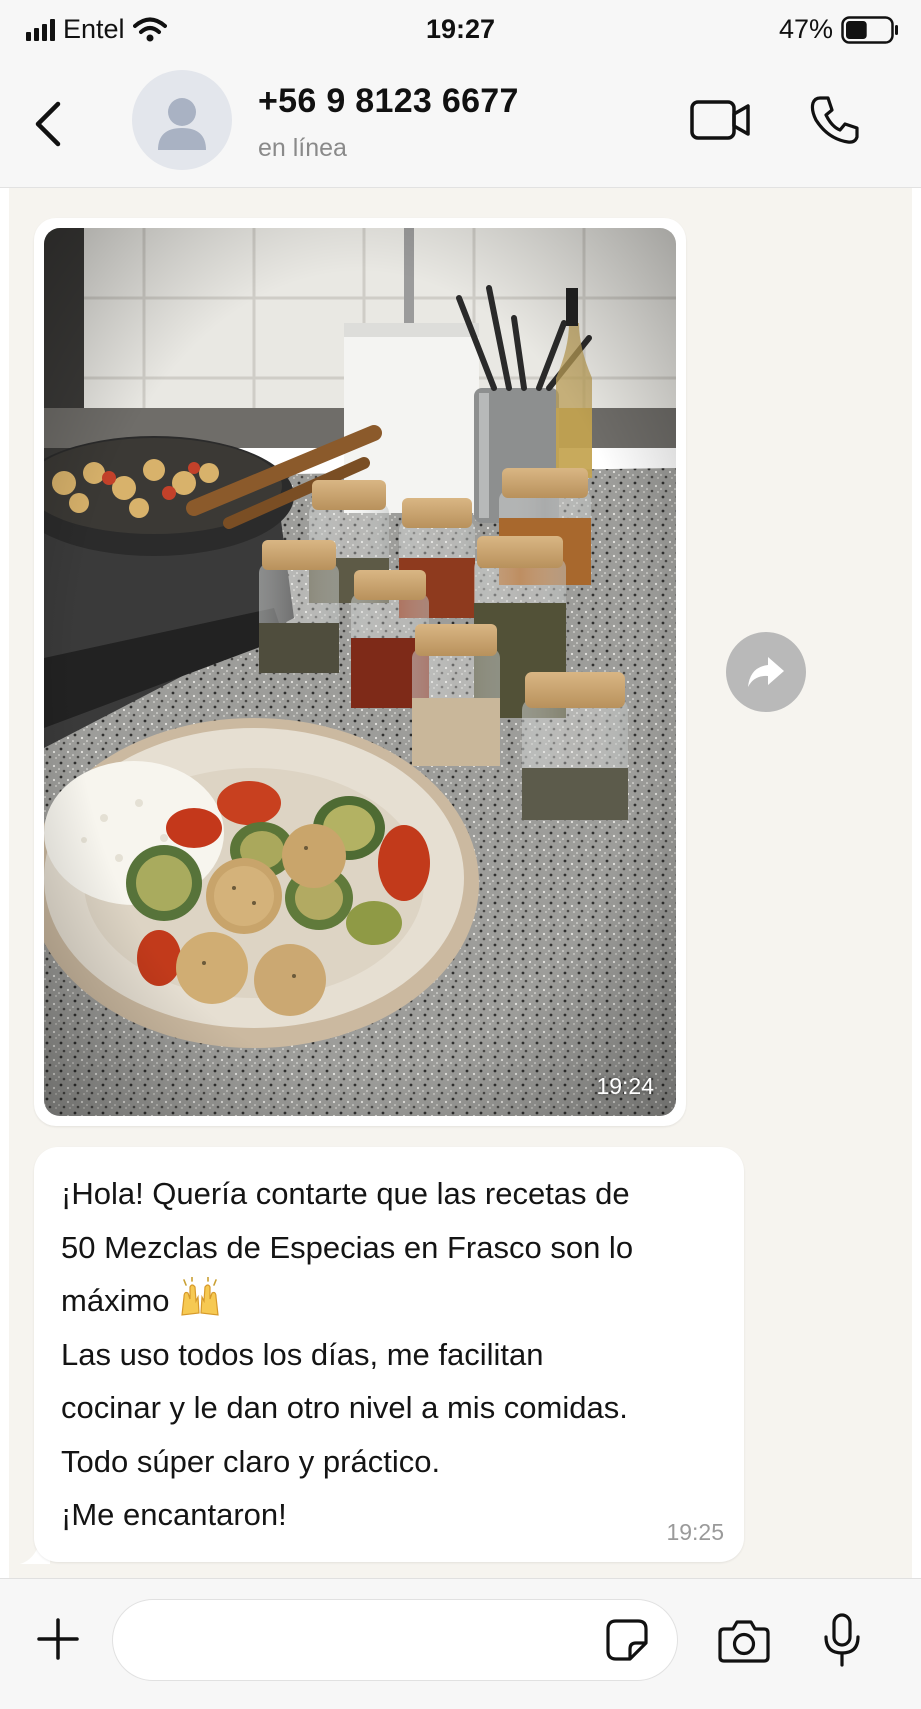  Describe the element at coordinates (347, 1247) in the screenshot. I see `message-line: 50 Mezclas de Especias en Frasco son lo` at that location.